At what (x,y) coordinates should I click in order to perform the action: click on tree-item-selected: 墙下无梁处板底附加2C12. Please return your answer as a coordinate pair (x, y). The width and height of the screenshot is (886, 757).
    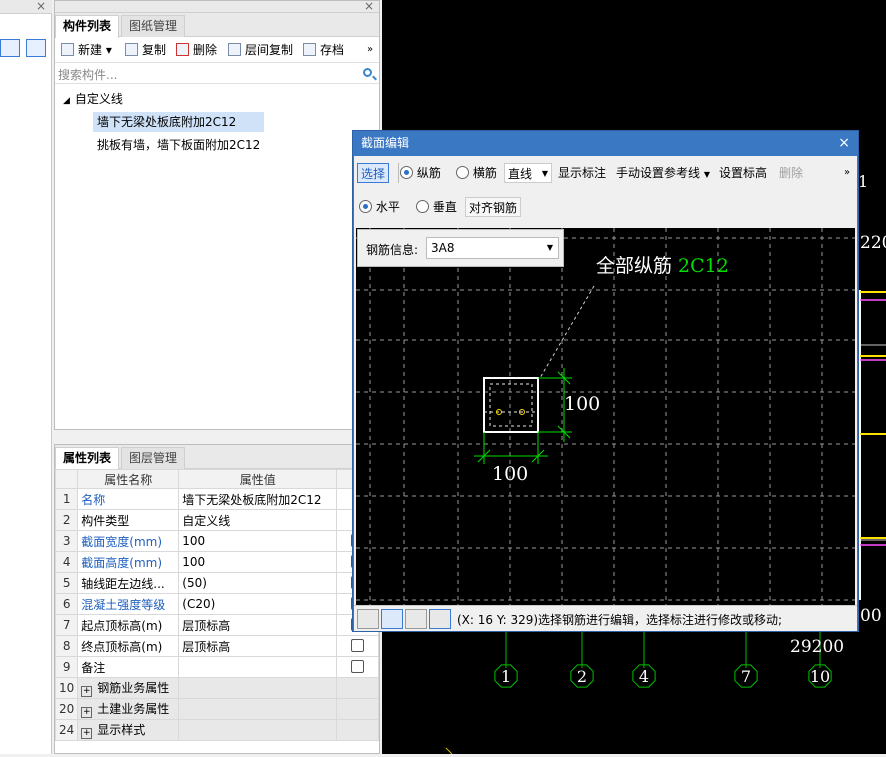
    Looking at the image, I should click on (178, 122).